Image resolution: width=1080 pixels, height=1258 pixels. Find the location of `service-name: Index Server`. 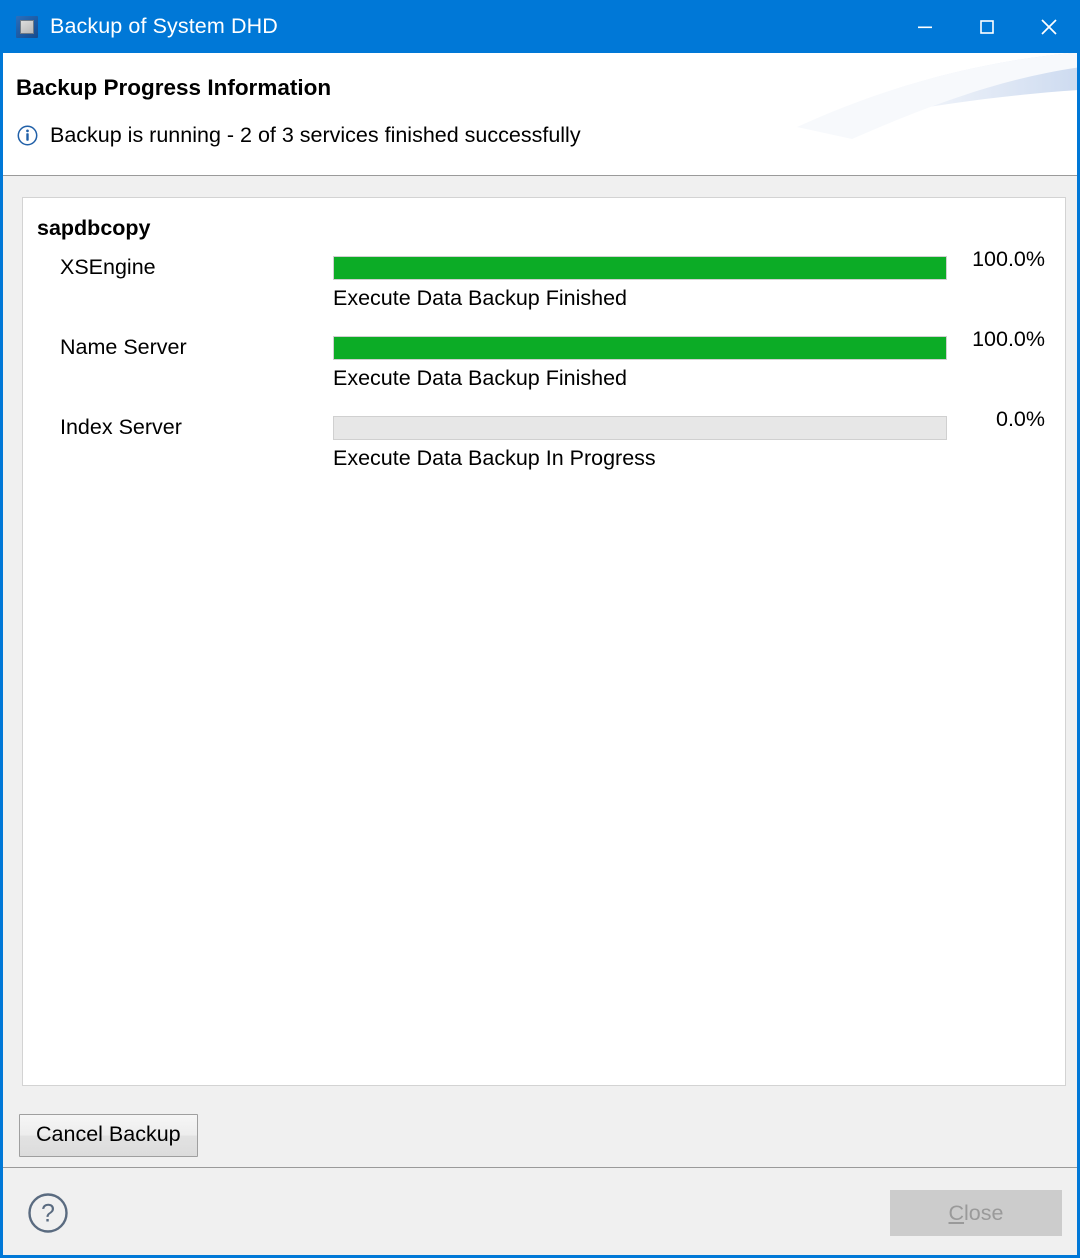

service-name: Index Server is located at coordinates (121, 427).